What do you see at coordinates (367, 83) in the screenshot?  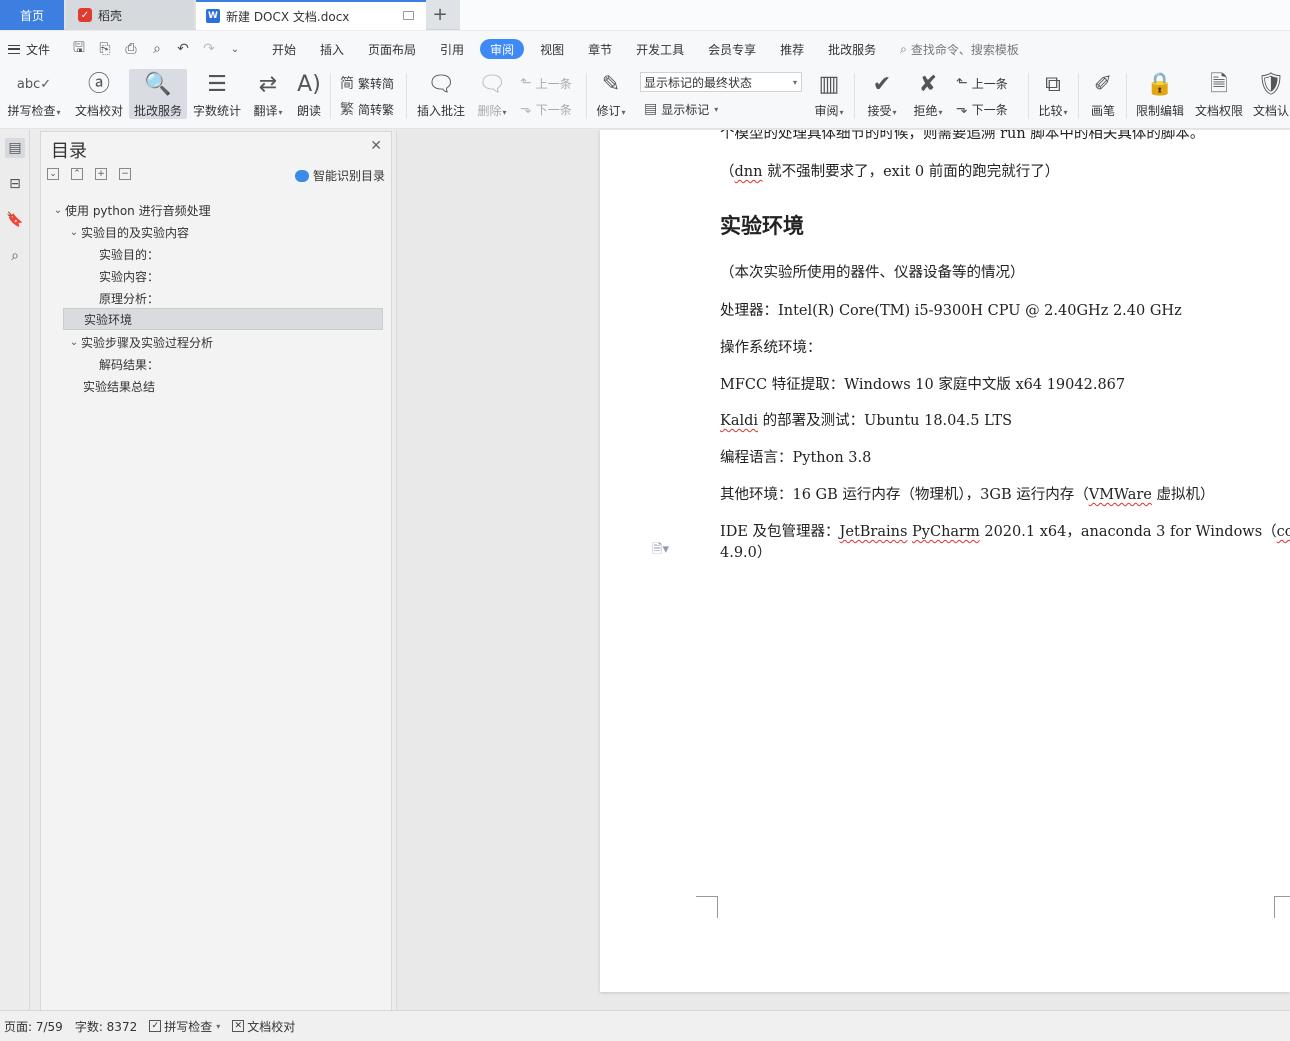 I see `trad-to-simp-button: 简 繁转简` at bounding box center [367, 83].